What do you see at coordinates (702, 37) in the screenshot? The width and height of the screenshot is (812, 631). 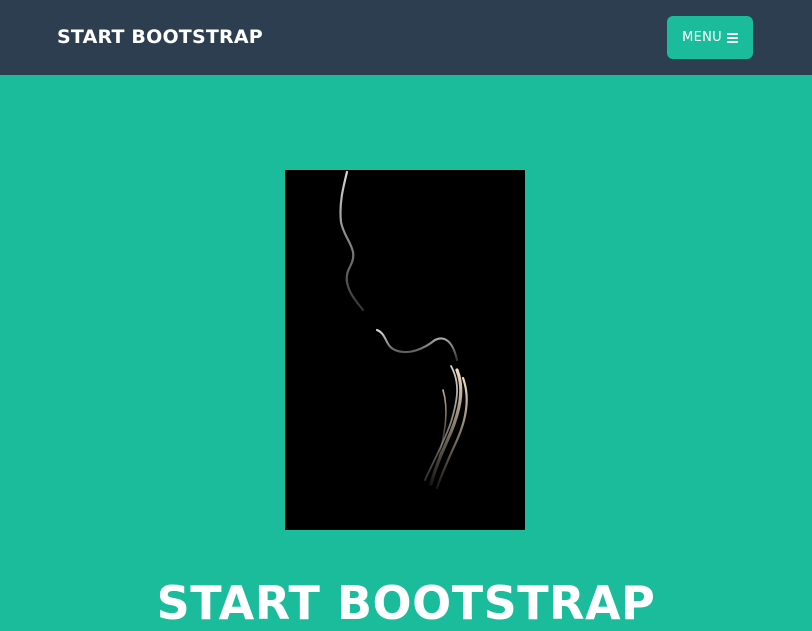 I see `menu-button-label: MENU` at bounding box center [702, 37].